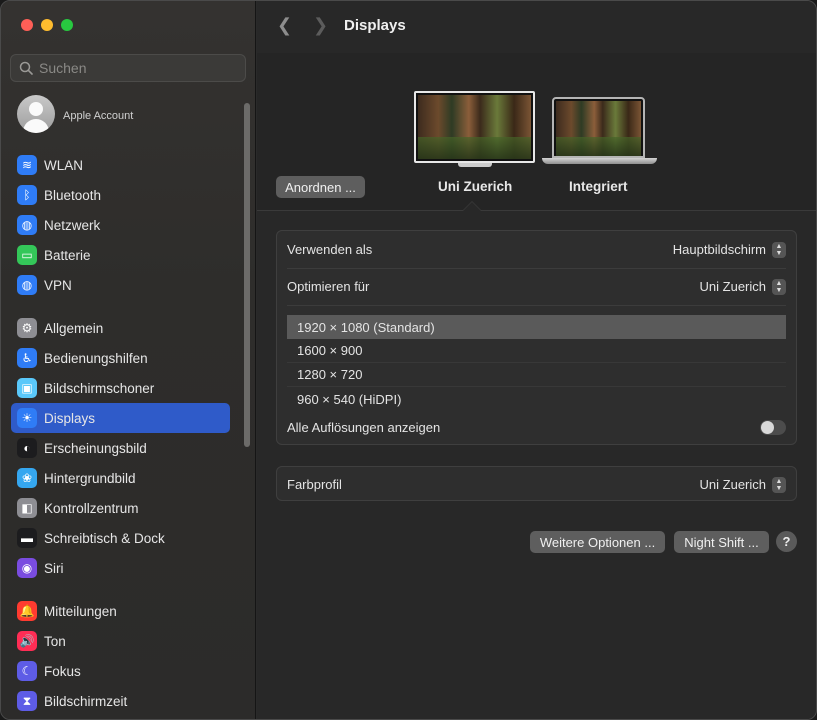 This screenshot has width=817, height=720. Describe the element at coordinates (120, 568) in the screenshot. I see `sidebar-item-siri: ◉ Siri` at that location.